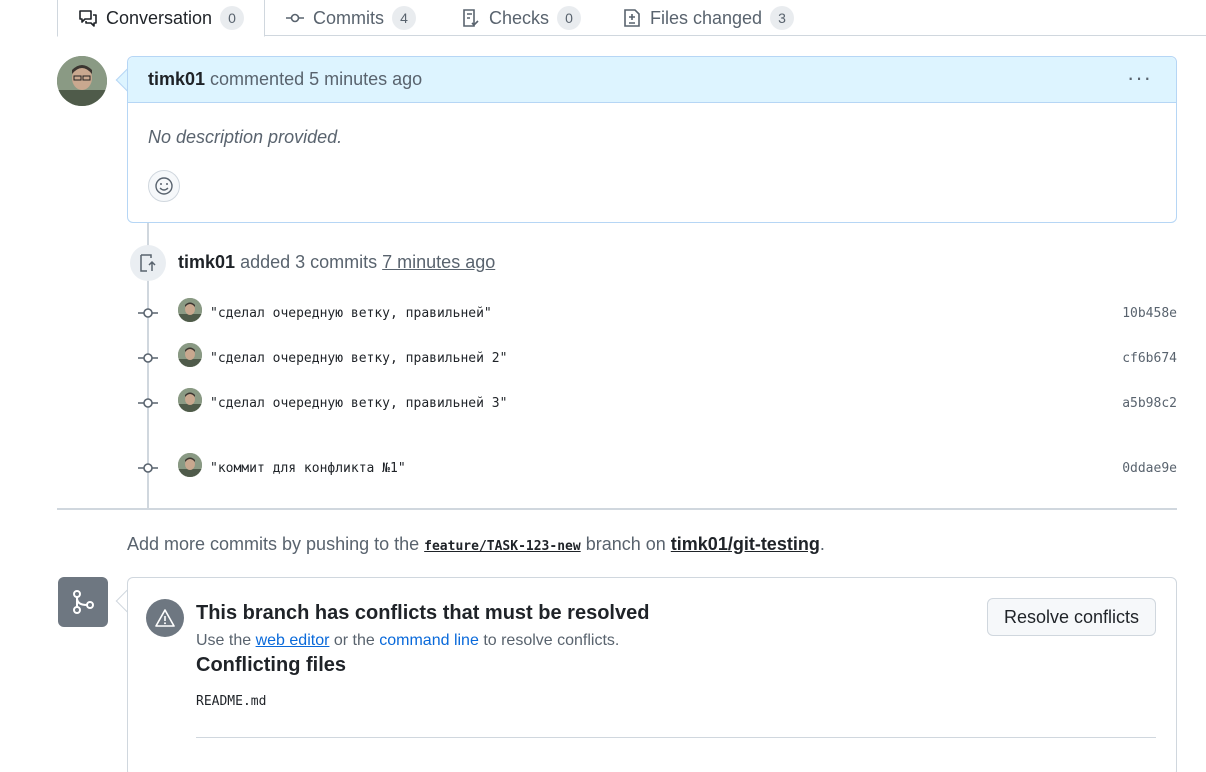 The width and height of the screenshot is (1206, 772). Describe the element at coordinates (429, 640) in the screenshot. I see `command-line-link: command line` at that location.